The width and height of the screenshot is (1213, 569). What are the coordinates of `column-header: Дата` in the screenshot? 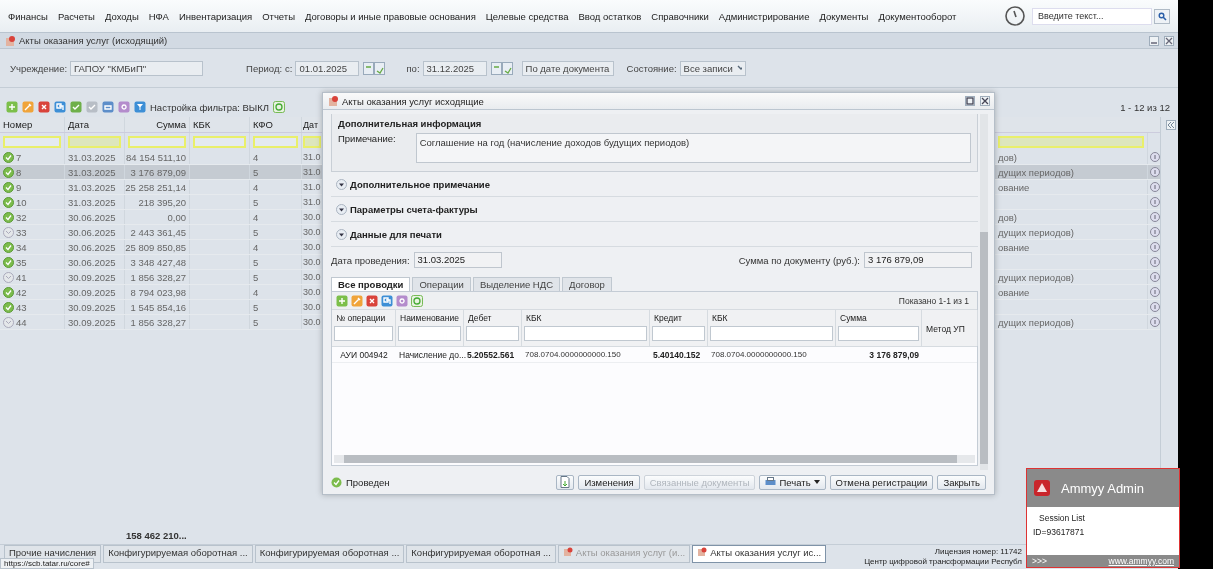 It's located at (95, 124).